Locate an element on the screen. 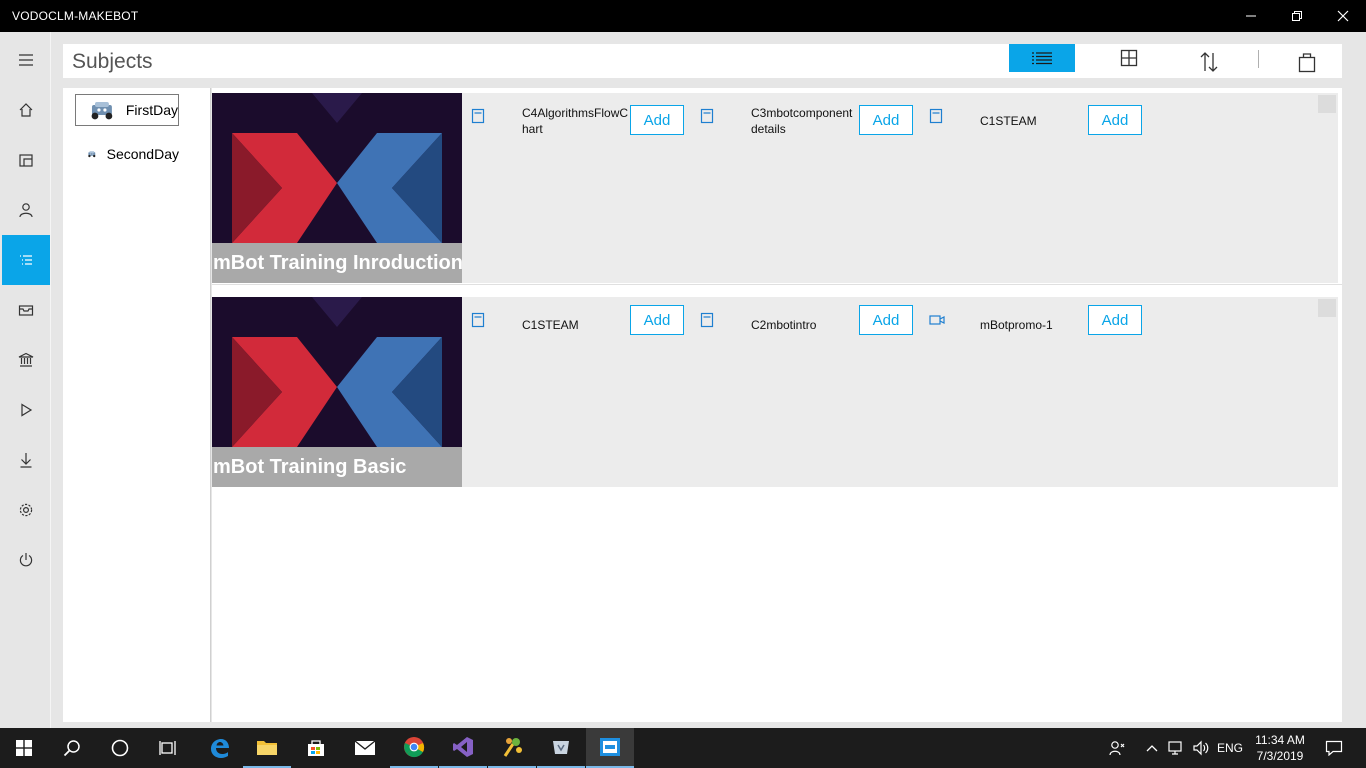  file-explorer-app is located at coordinates (267, 748).